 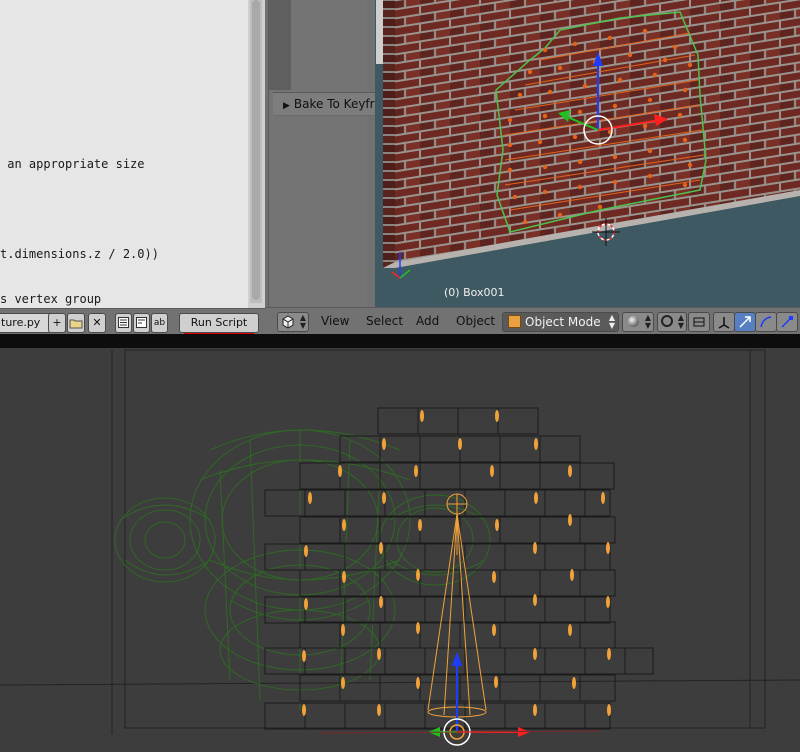 I want to click on rotate-manipulator-button, so click(x=766, y=322).